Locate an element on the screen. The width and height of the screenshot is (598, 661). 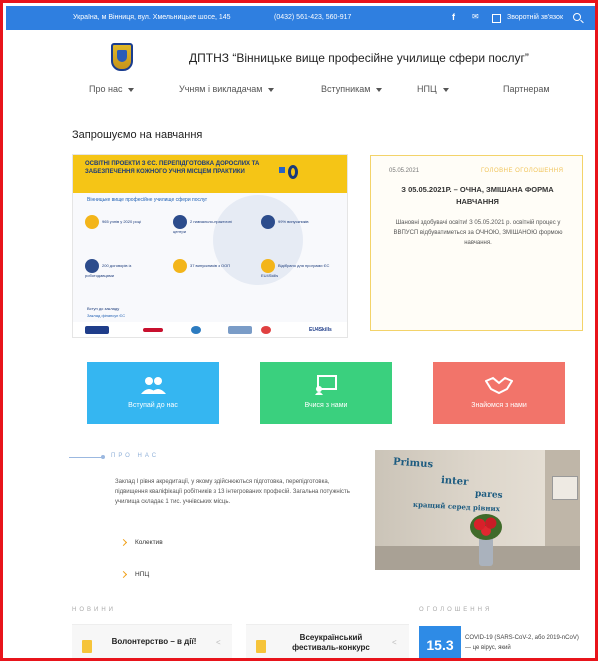
logo-mark-icon is located at coordinates (293, 172).